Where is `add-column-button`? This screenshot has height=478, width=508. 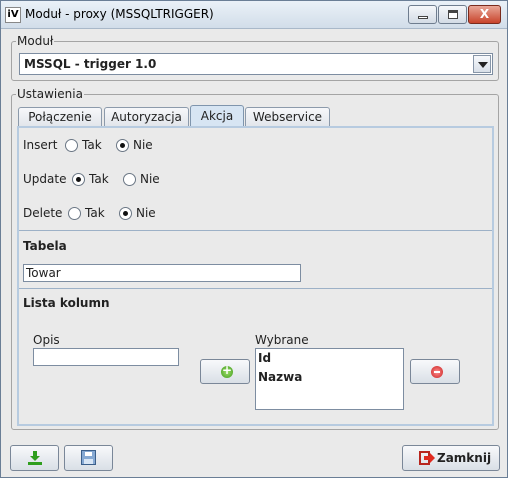 add-column-button is located at coordinates (225, 371).